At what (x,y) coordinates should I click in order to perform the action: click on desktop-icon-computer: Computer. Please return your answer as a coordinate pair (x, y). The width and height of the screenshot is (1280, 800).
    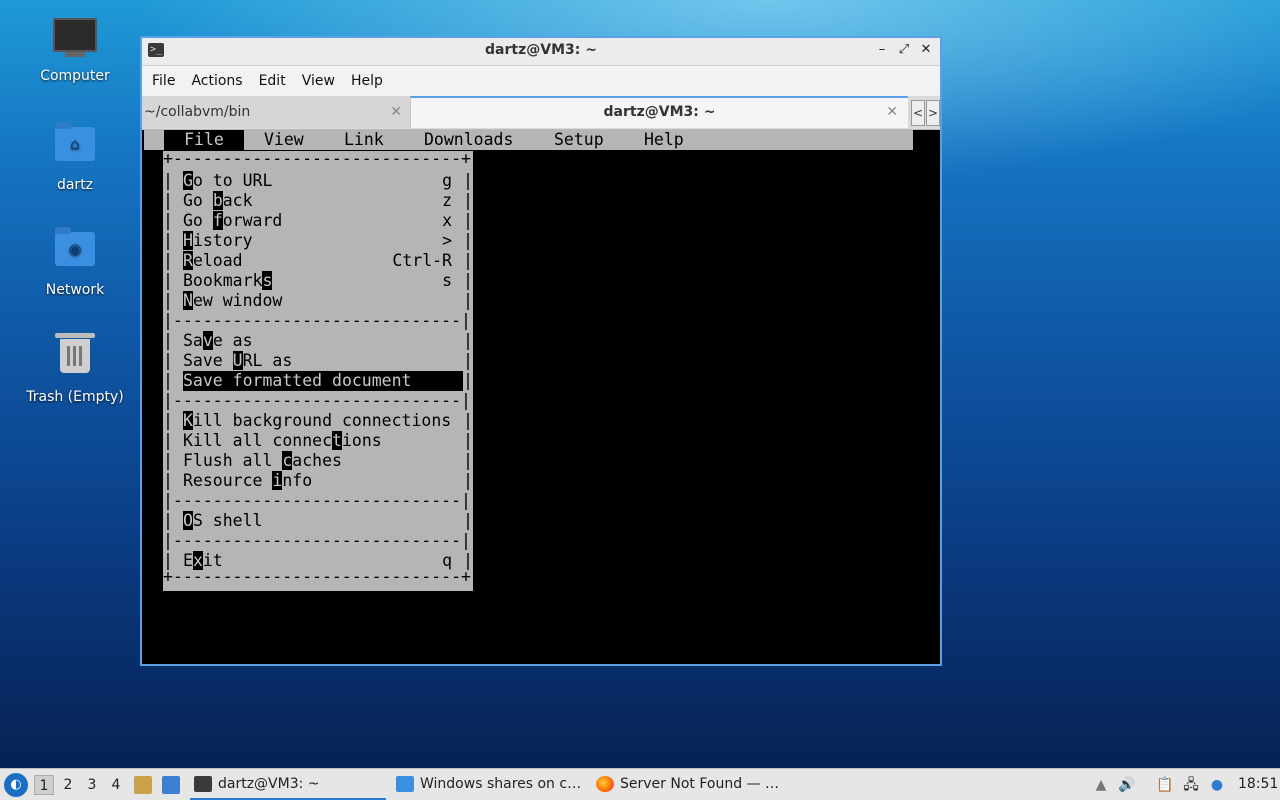
    Looking at the image, I should click on (75, 50).